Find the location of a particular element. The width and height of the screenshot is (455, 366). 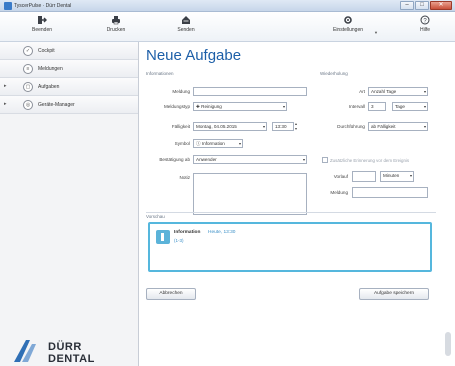

meldung-input is located at coordinates (250, 91).